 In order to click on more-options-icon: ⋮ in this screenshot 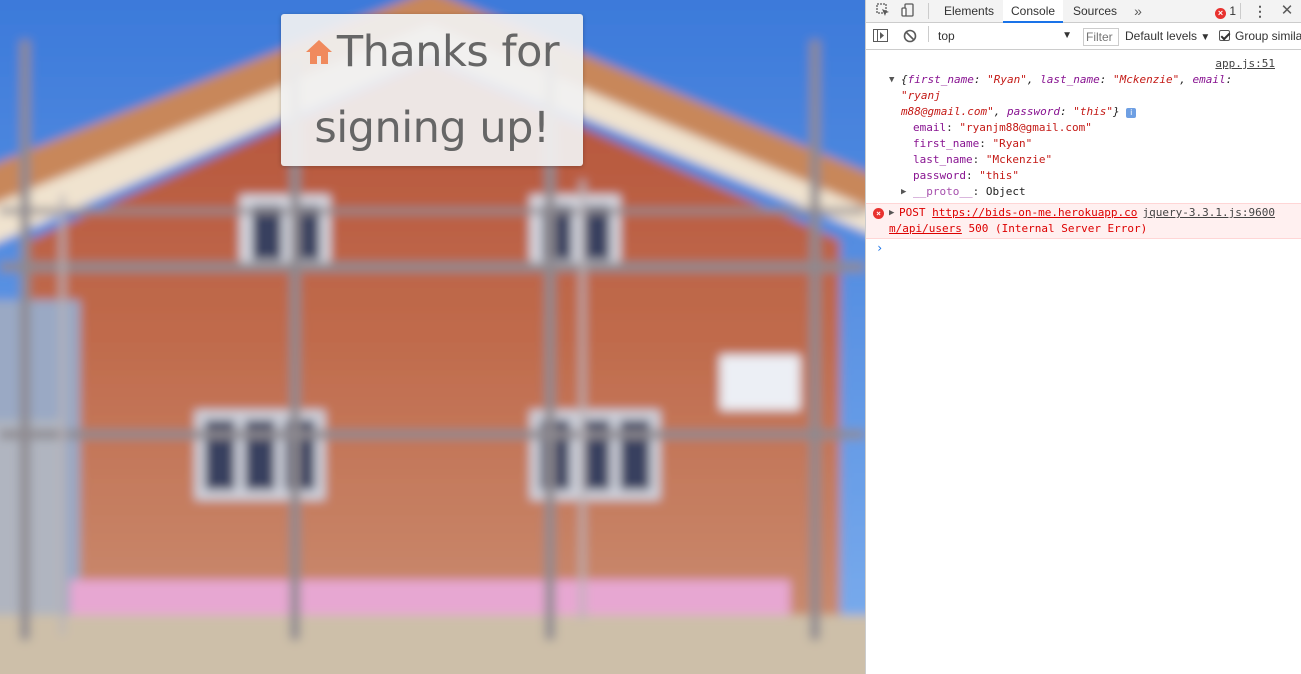, I will do `click(1260, 11)`.